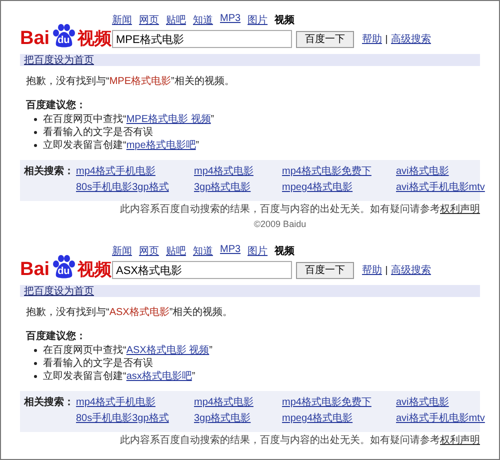  What do you see at coordinates (280, 224) in the screenshot?
I see `copyright-text: ©2009 Baidu` at bounding box center [280, 224].